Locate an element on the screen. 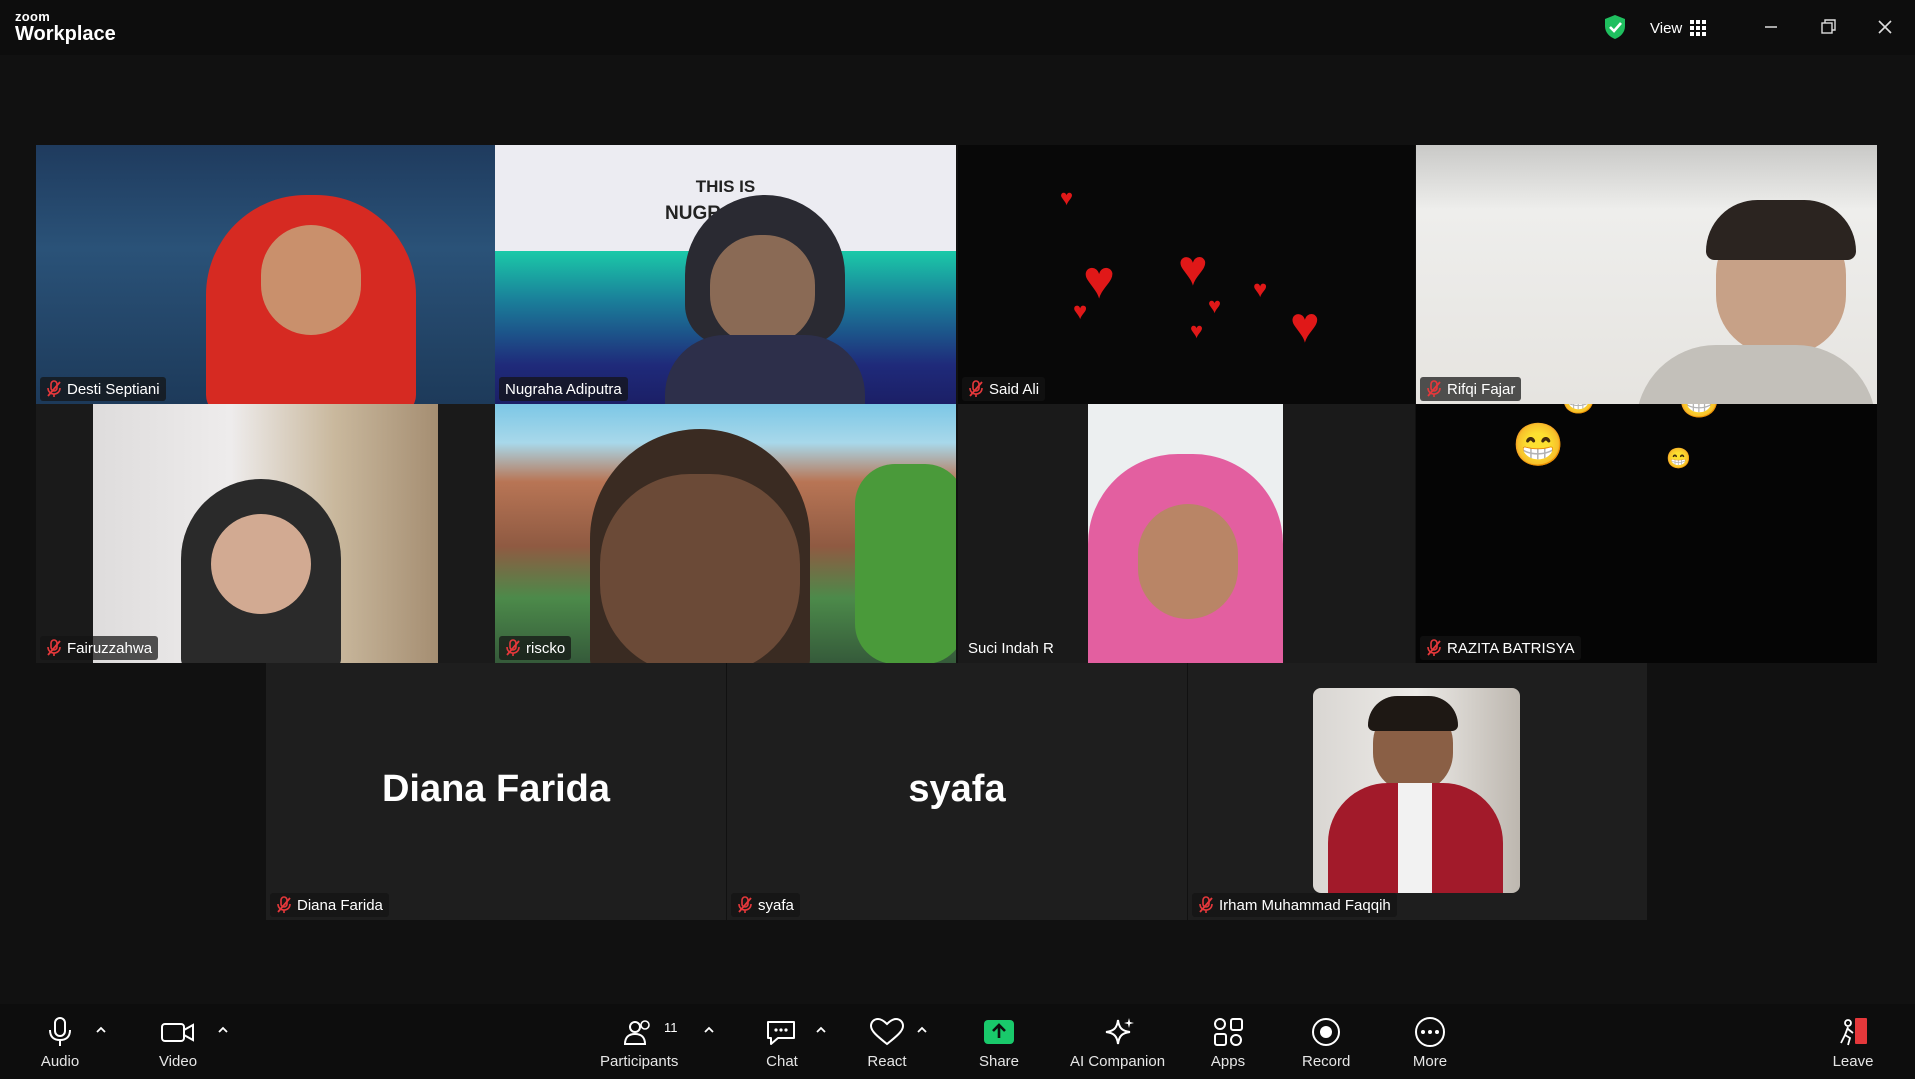  leave-button: Leave is located at coordinates (1853, 1043).